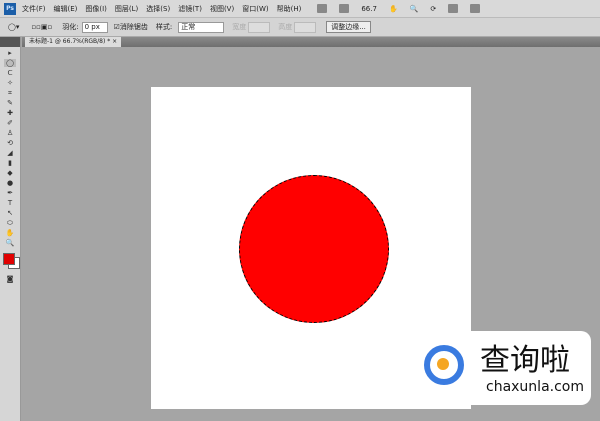 The height and width of the screenshot is (421, 600). What do you see at coordinates (13, 27) in the screenshot?
I see `ellipse-marquee-icon: ◯▾` at bounding box center [13, 27].